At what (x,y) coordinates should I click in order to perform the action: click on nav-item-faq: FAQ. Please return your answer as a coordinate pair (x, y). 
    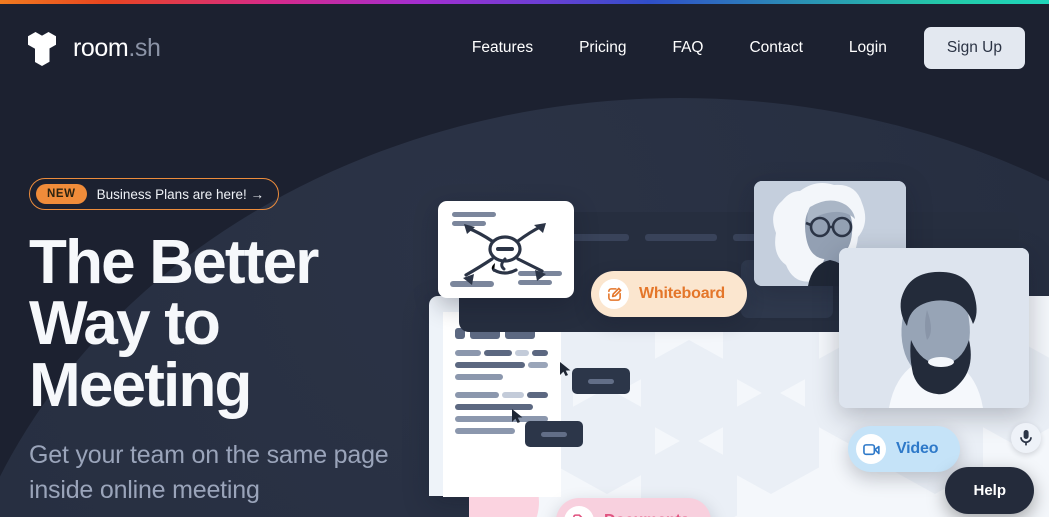
    Looking at the image, I should click on (687, 48).